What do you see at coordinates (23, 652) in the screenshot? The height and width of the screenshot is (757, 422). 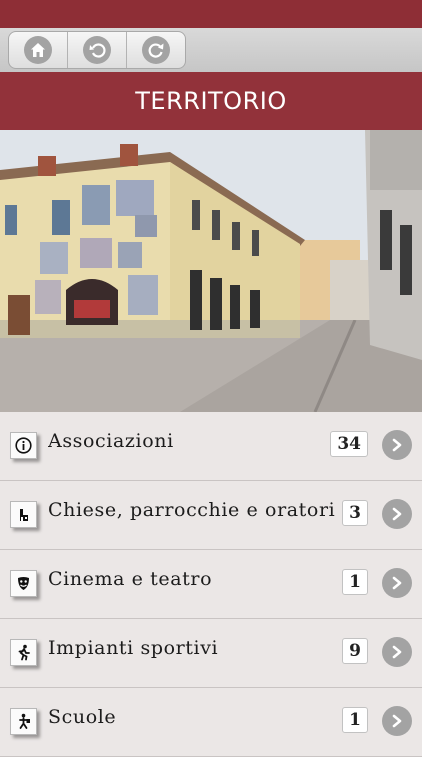 I see `runner-icon` at bounding box center [23, 652].